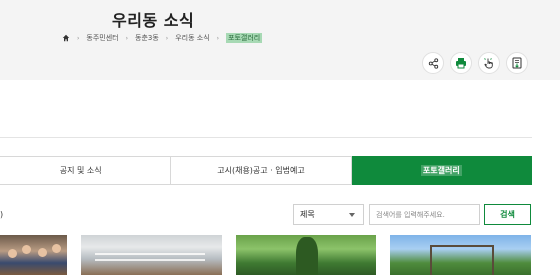 The image size is (560, 275). I want to click on hand-pointer-icon, so click(488, 63).